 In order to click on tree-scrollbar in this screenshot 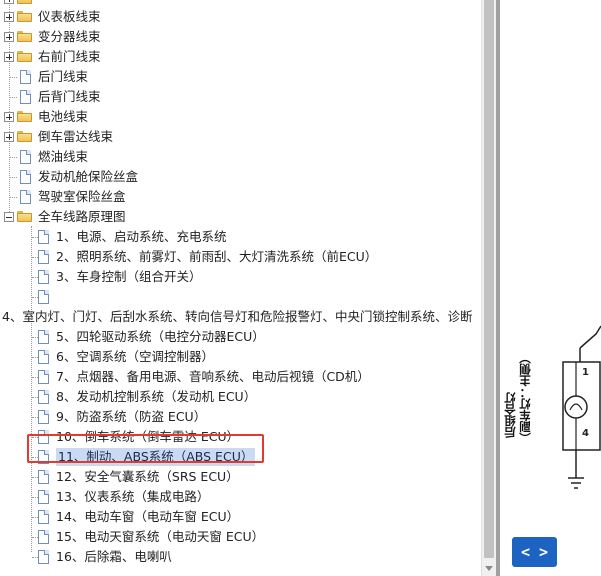, I will do `click(488, 288)`.